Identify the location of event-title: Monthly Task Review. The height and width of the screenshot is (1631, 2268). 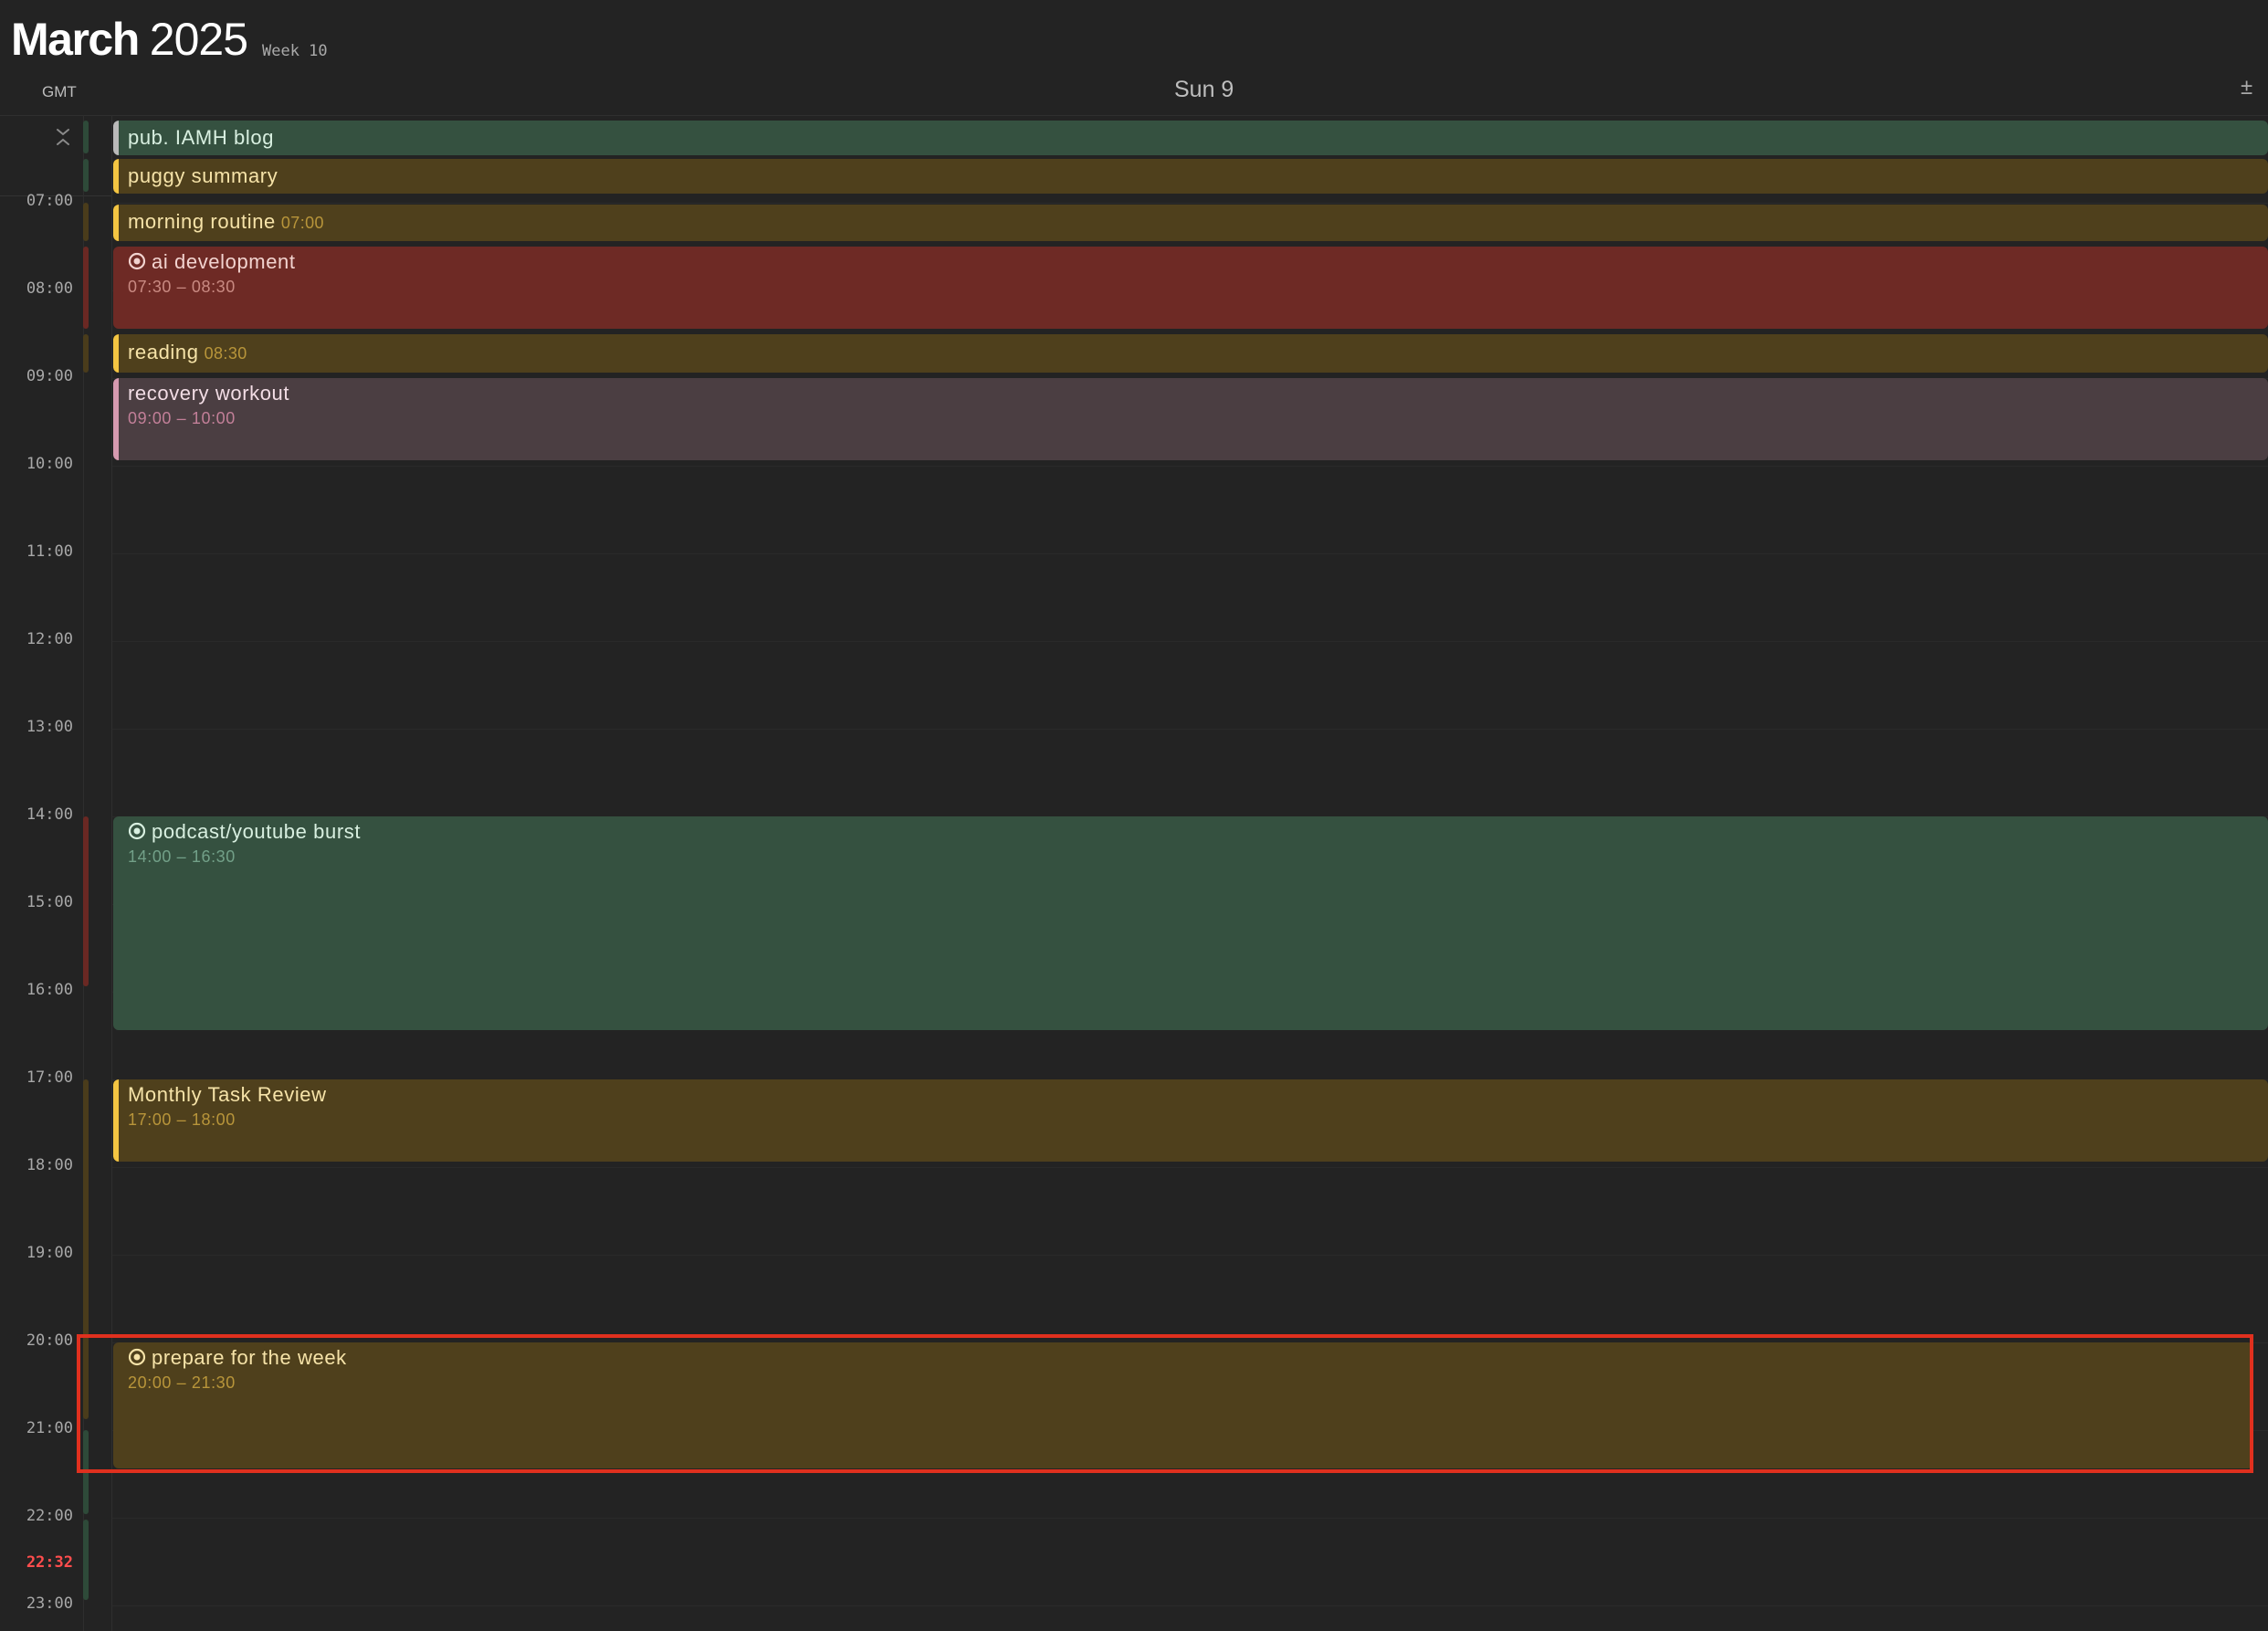
(227, 1094).